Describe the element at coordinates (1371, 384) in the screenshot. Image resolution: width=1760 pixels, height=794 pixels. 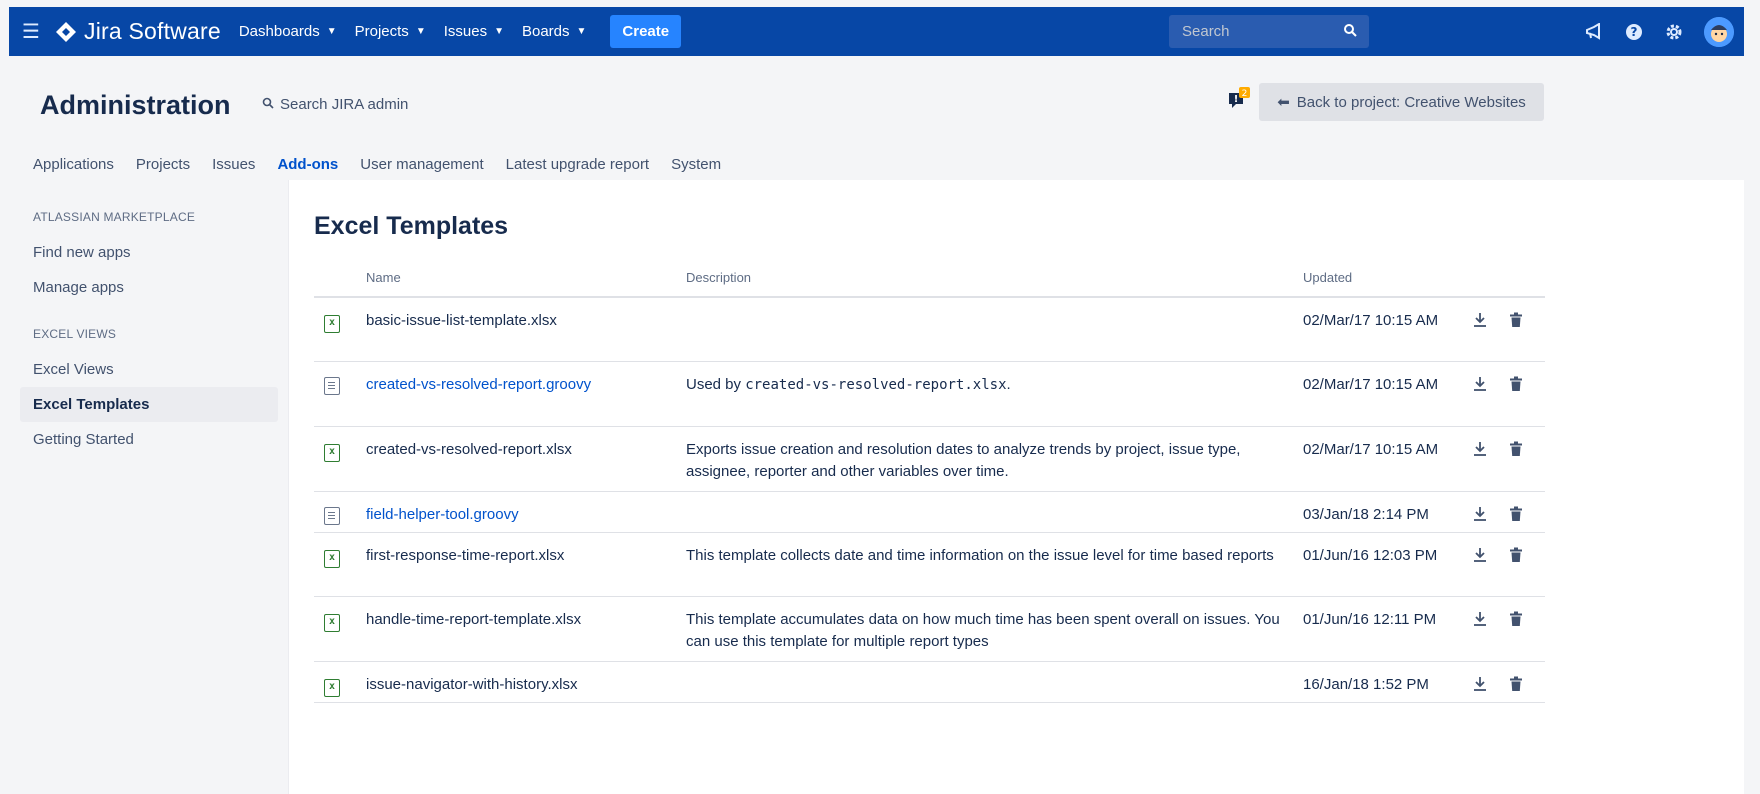
I see `updated-timestamp: 02/Mar/17 10:15 AM` at that location.